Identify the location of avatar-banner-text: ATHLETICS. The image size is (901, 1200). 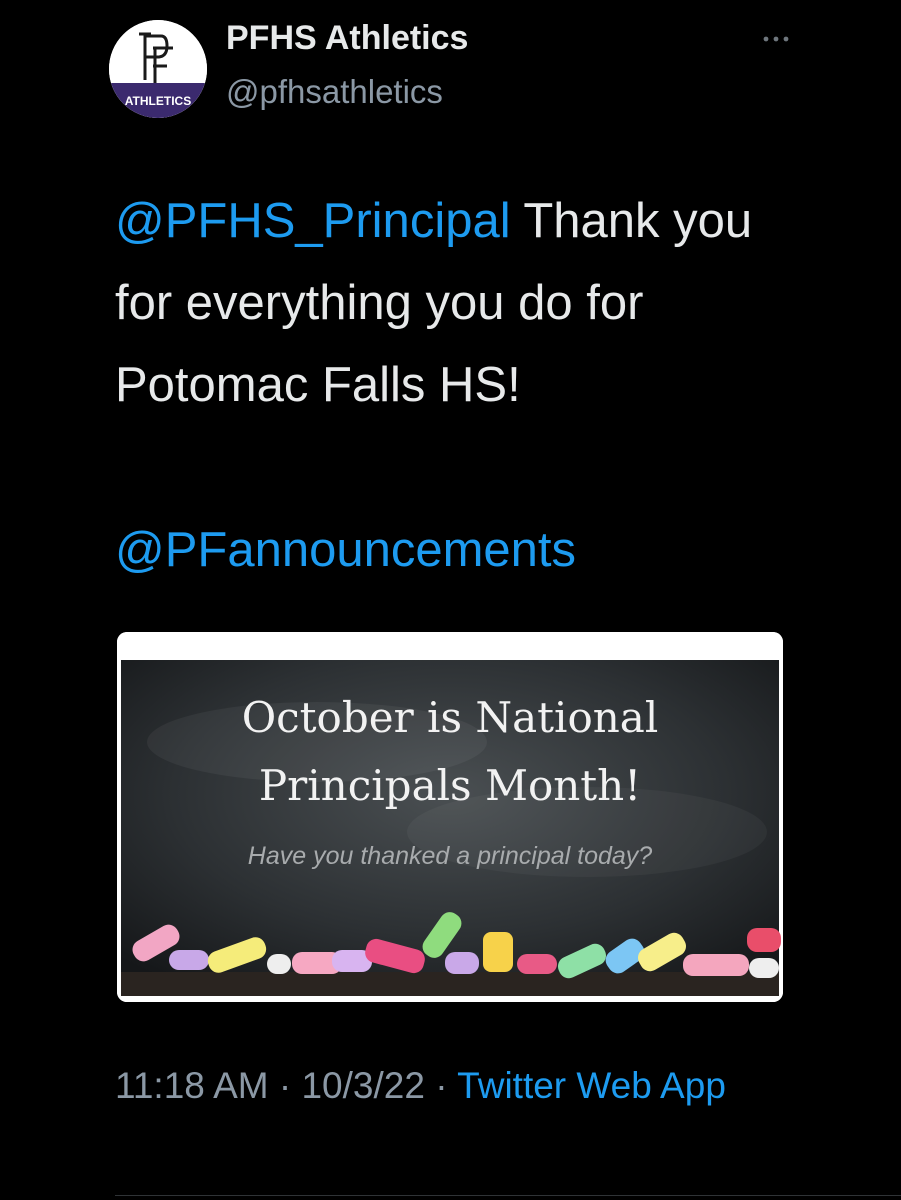
(158, 101).